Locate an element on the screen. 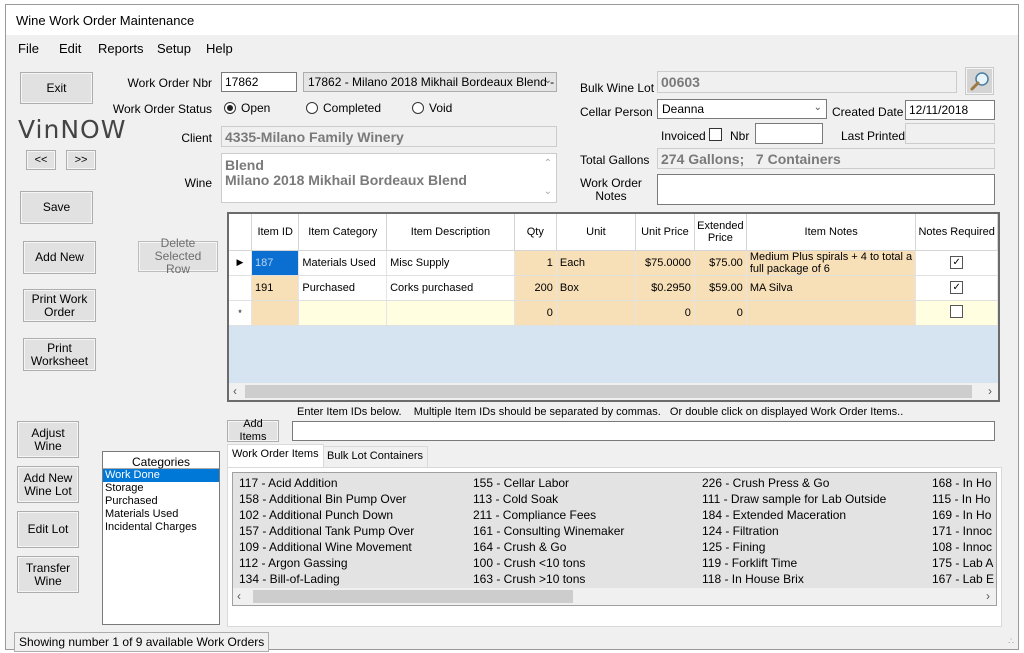 Image resolution: width=1024 pixels, height=653 pixels. col-header-qty: Qty is located at coordinates (535, 232).